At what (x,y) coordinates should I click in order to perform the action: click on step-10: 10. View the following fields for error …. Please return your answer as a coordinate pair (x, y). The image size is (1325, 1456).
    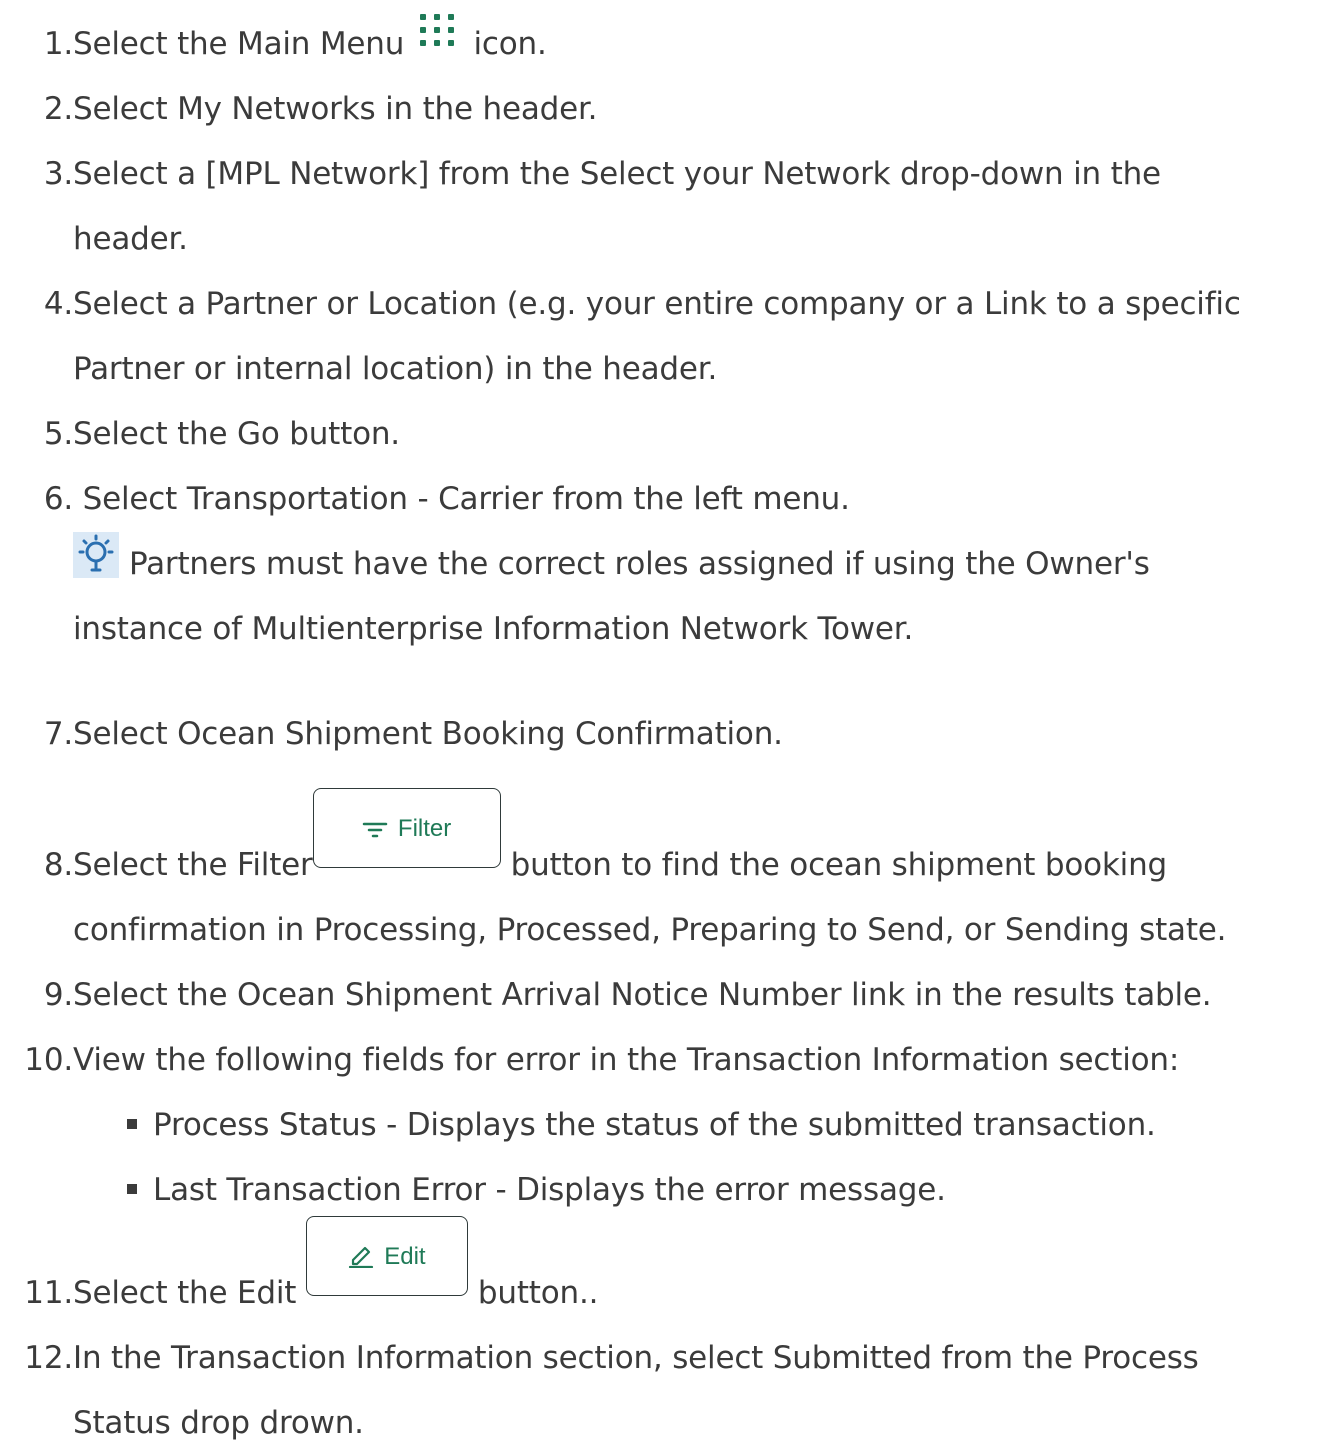
    Looking at the image, I should click on (662, 1060).